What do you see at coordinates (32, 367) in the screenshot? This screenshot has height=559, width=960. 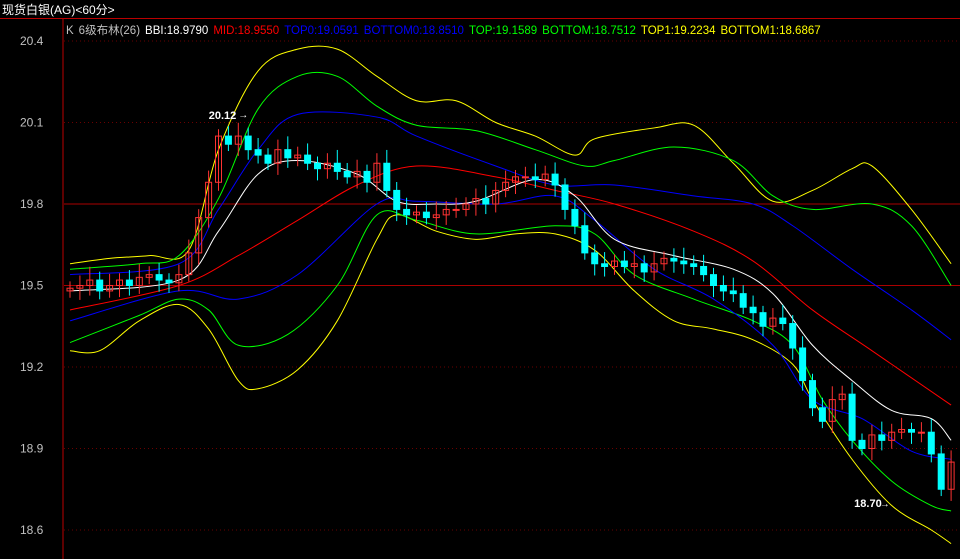 I see `y-tick-label: 19.2` at bounding box center [32, 367].